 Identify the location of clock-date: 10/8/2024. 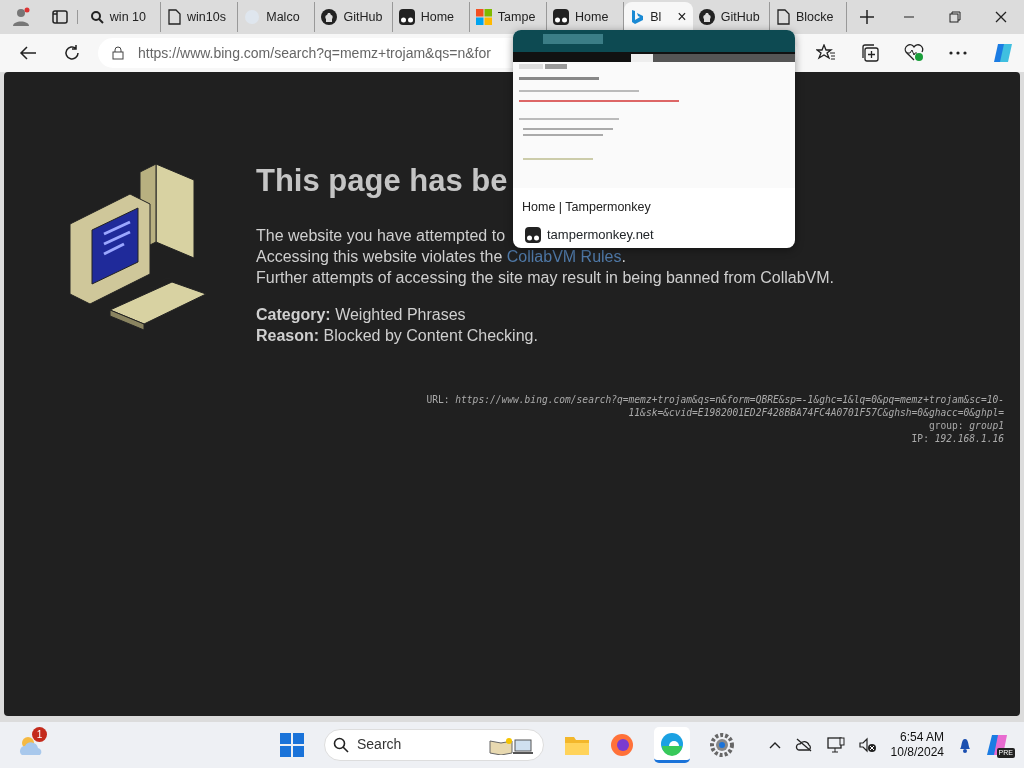
(917, 752).